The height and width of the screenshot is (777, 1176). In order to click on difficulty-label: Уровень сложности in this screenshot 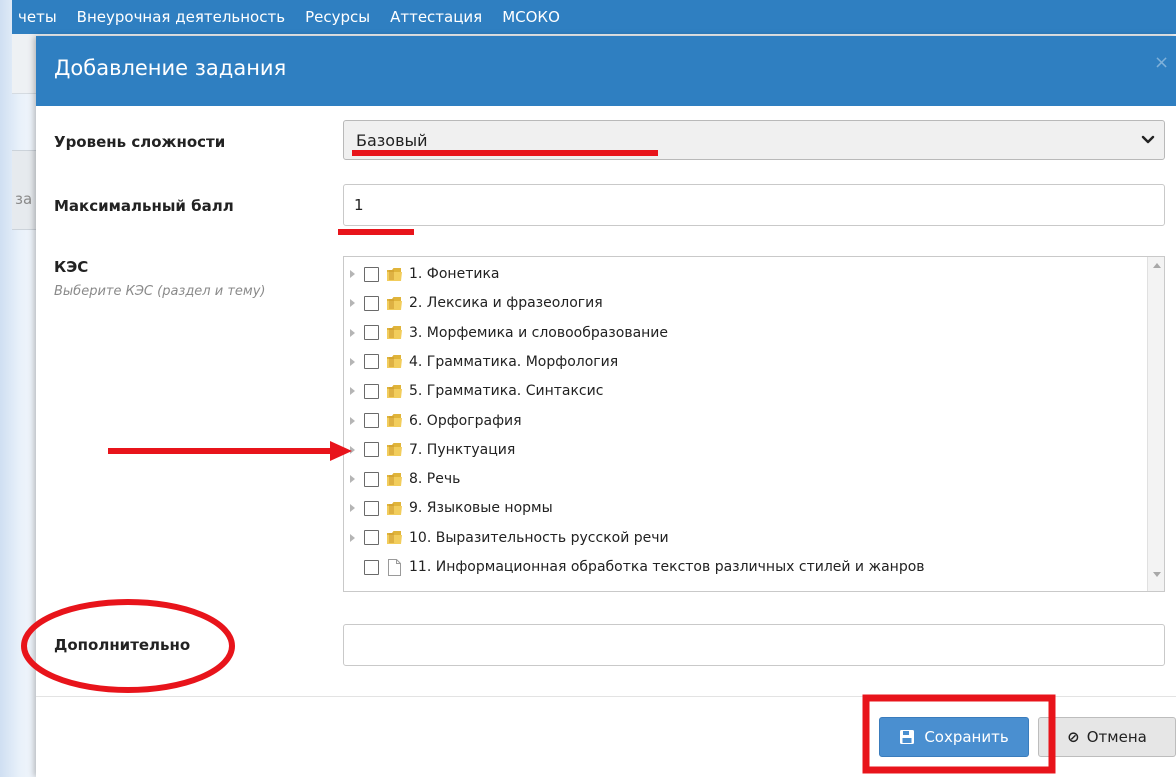, I will do `click(140, 142)`.